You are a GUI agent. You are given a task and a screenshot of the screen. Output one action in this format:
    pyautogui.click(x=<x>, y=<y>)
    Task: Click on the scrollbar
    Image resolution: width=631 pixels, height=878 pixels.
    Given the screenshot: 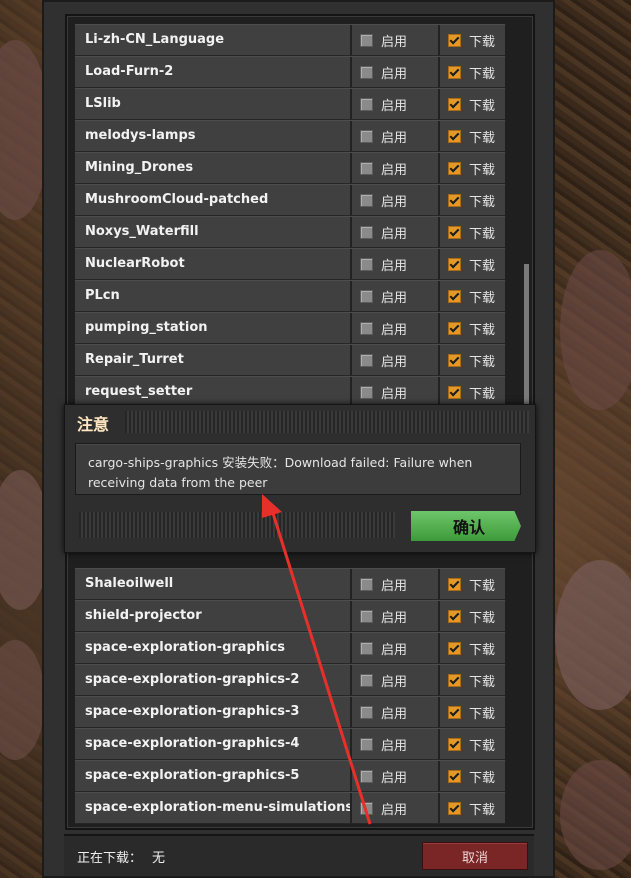 What is the action you would take?
    pyautogui.click(x=526, y=334)
    